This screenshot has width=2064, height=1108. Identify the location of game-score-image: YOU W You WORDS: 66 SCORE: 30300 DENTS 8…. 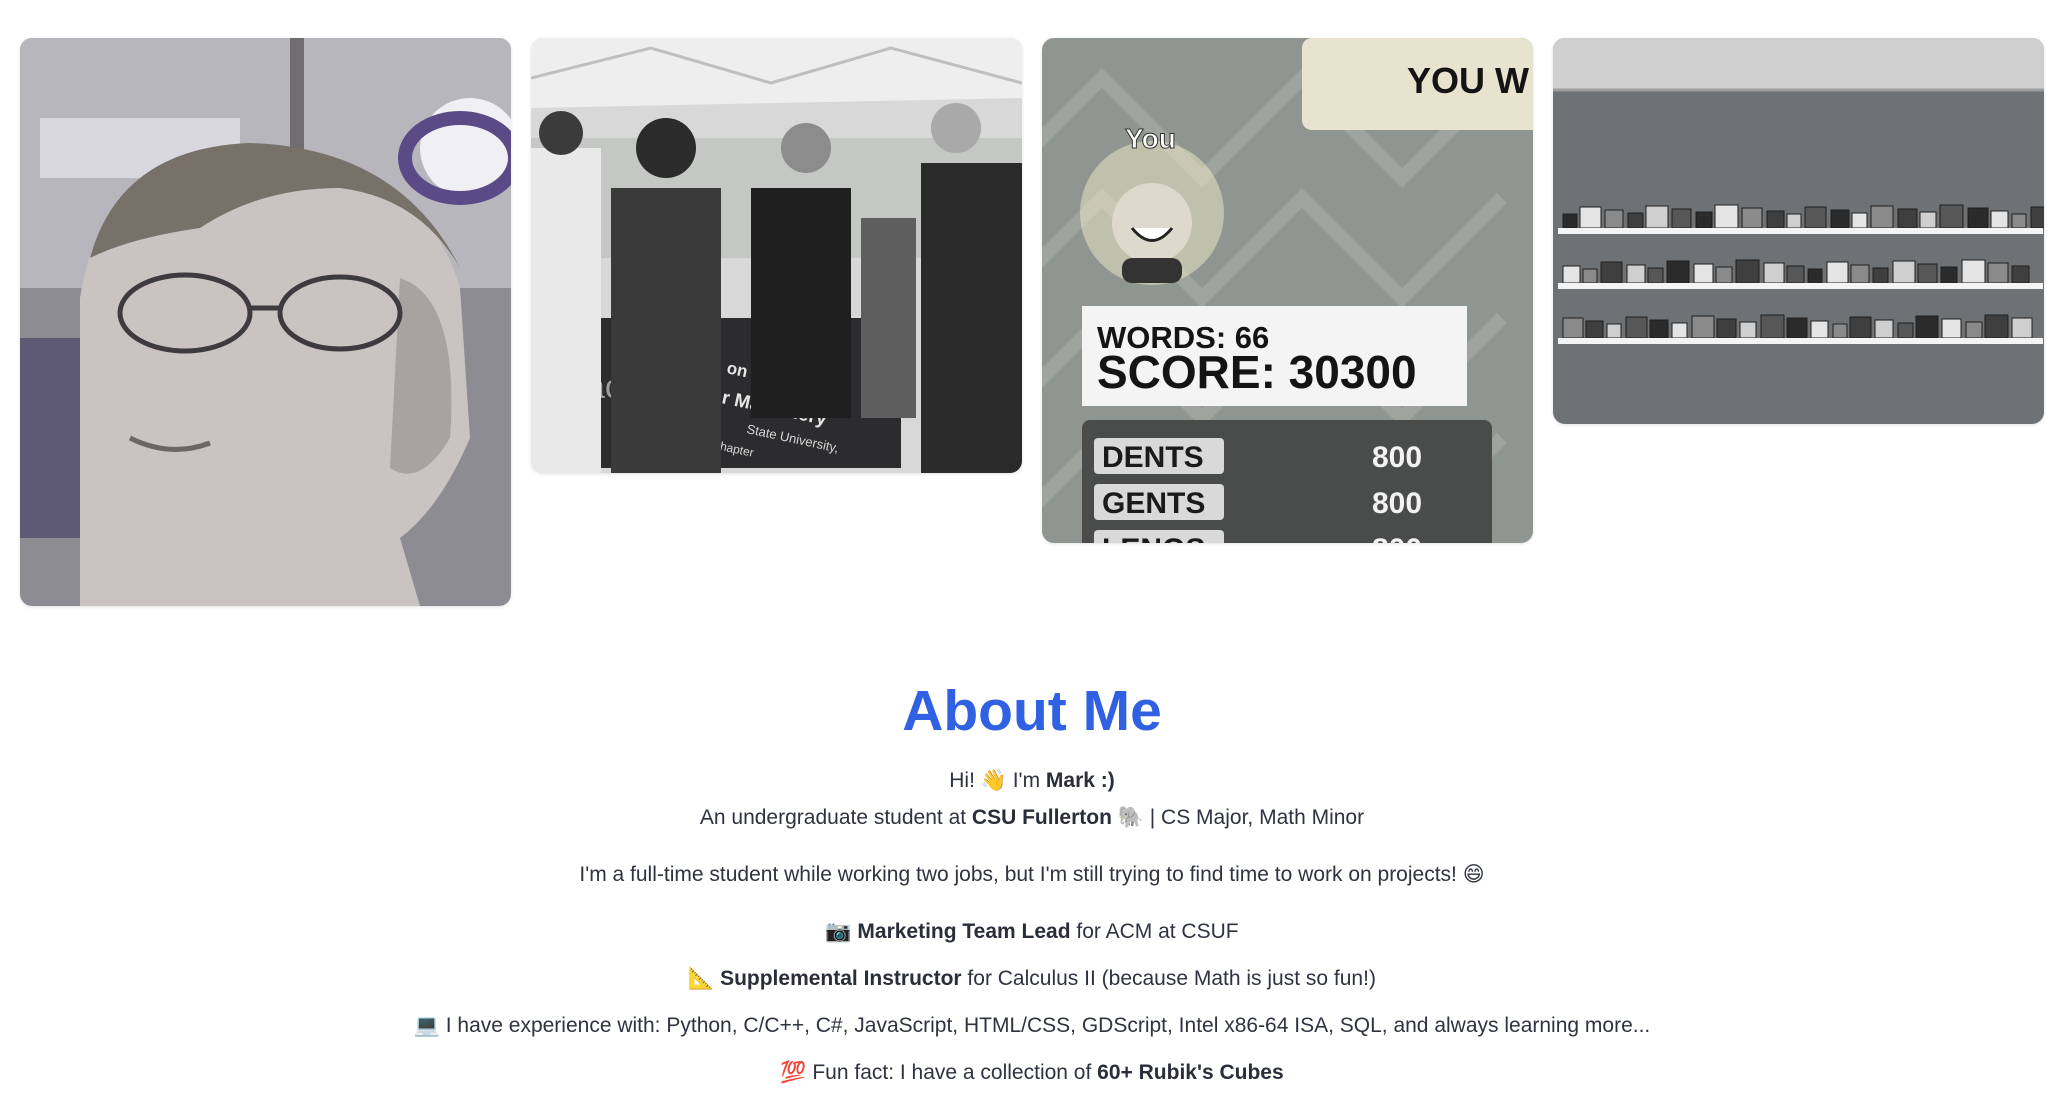
(1287, 290).